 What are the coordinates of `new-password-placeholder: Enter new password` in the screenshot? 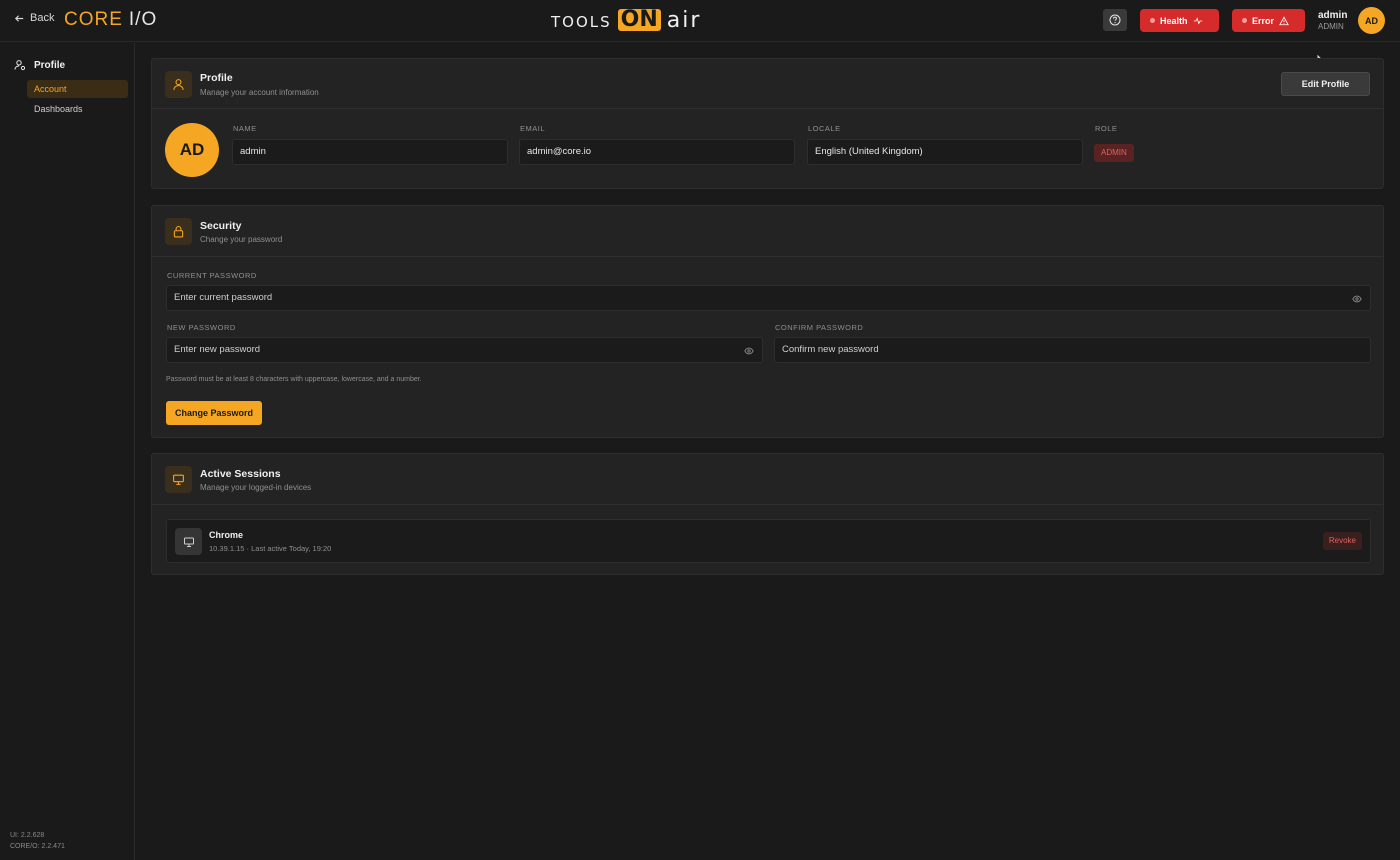 It's located at (217, 349).